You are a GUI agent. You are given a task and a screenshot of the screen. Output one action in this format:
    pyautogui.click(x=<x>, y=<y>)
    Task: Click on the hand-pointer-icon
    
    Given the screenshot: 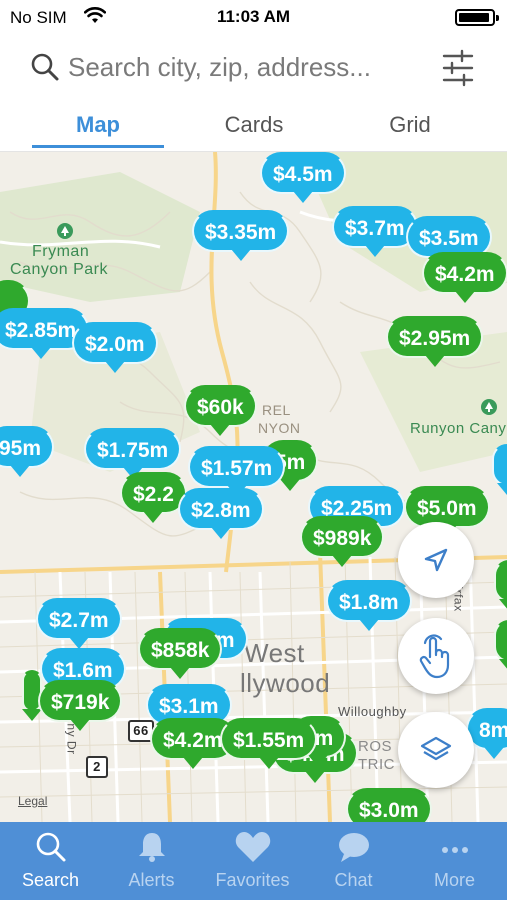 What is the action you would take?
    pyautogui.click(x=434, y=656)
    